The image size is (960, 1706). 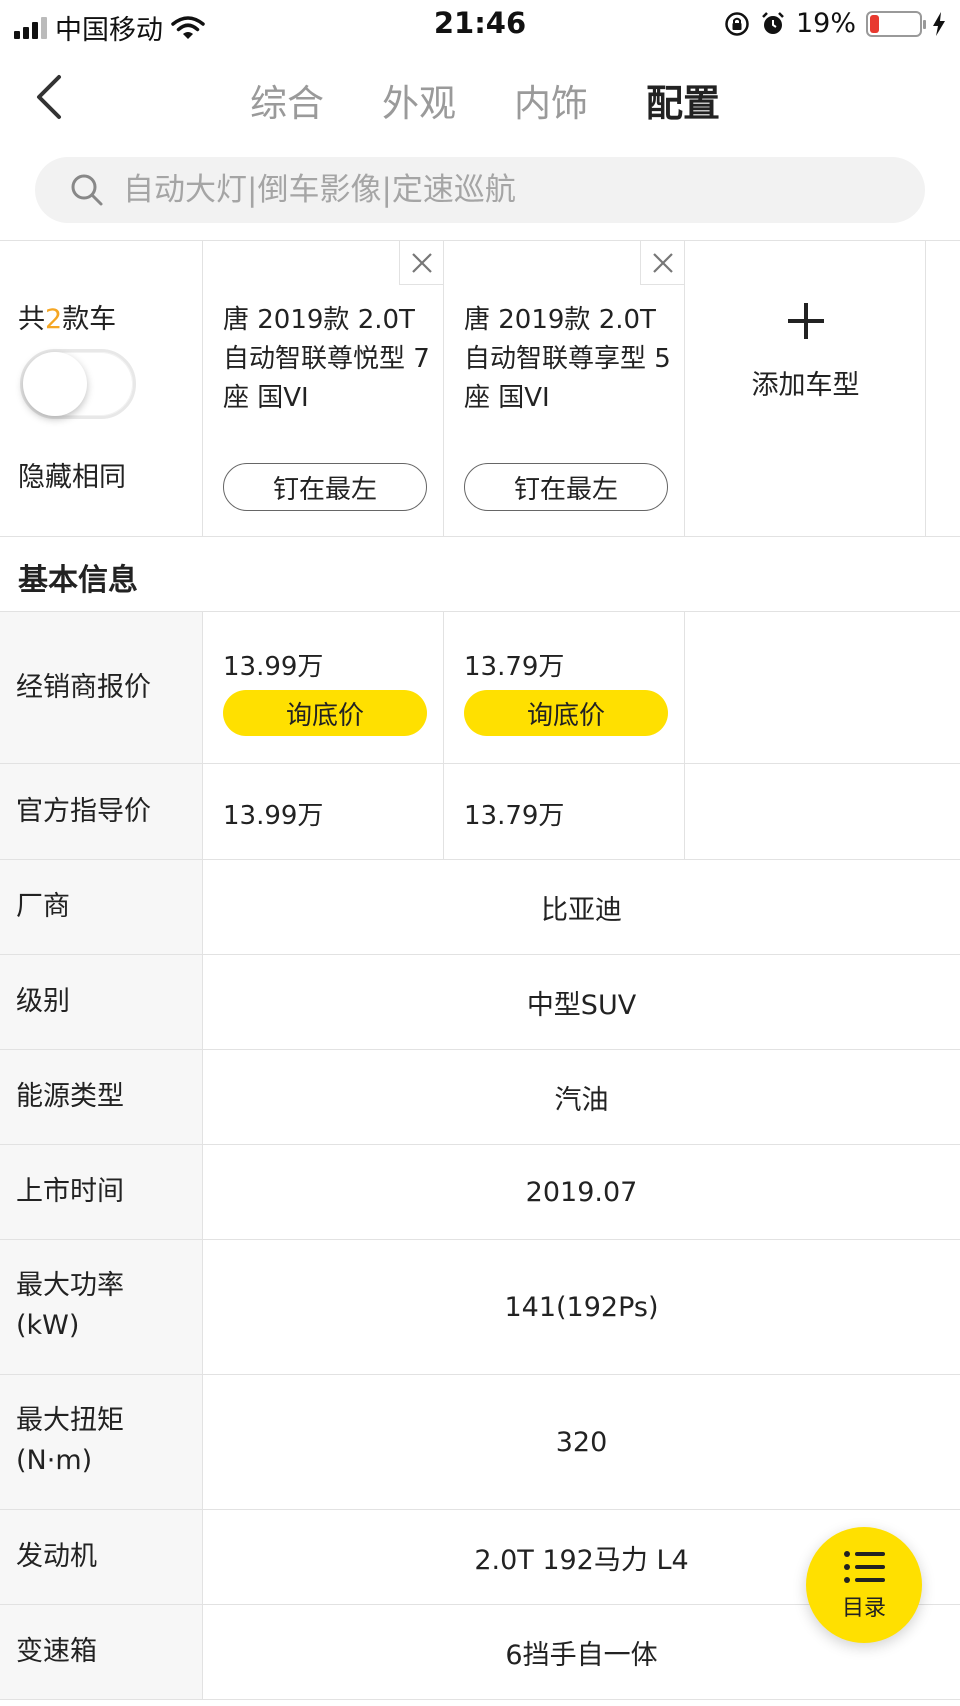 I want to click on search-icon, so click(x=87, y=190).